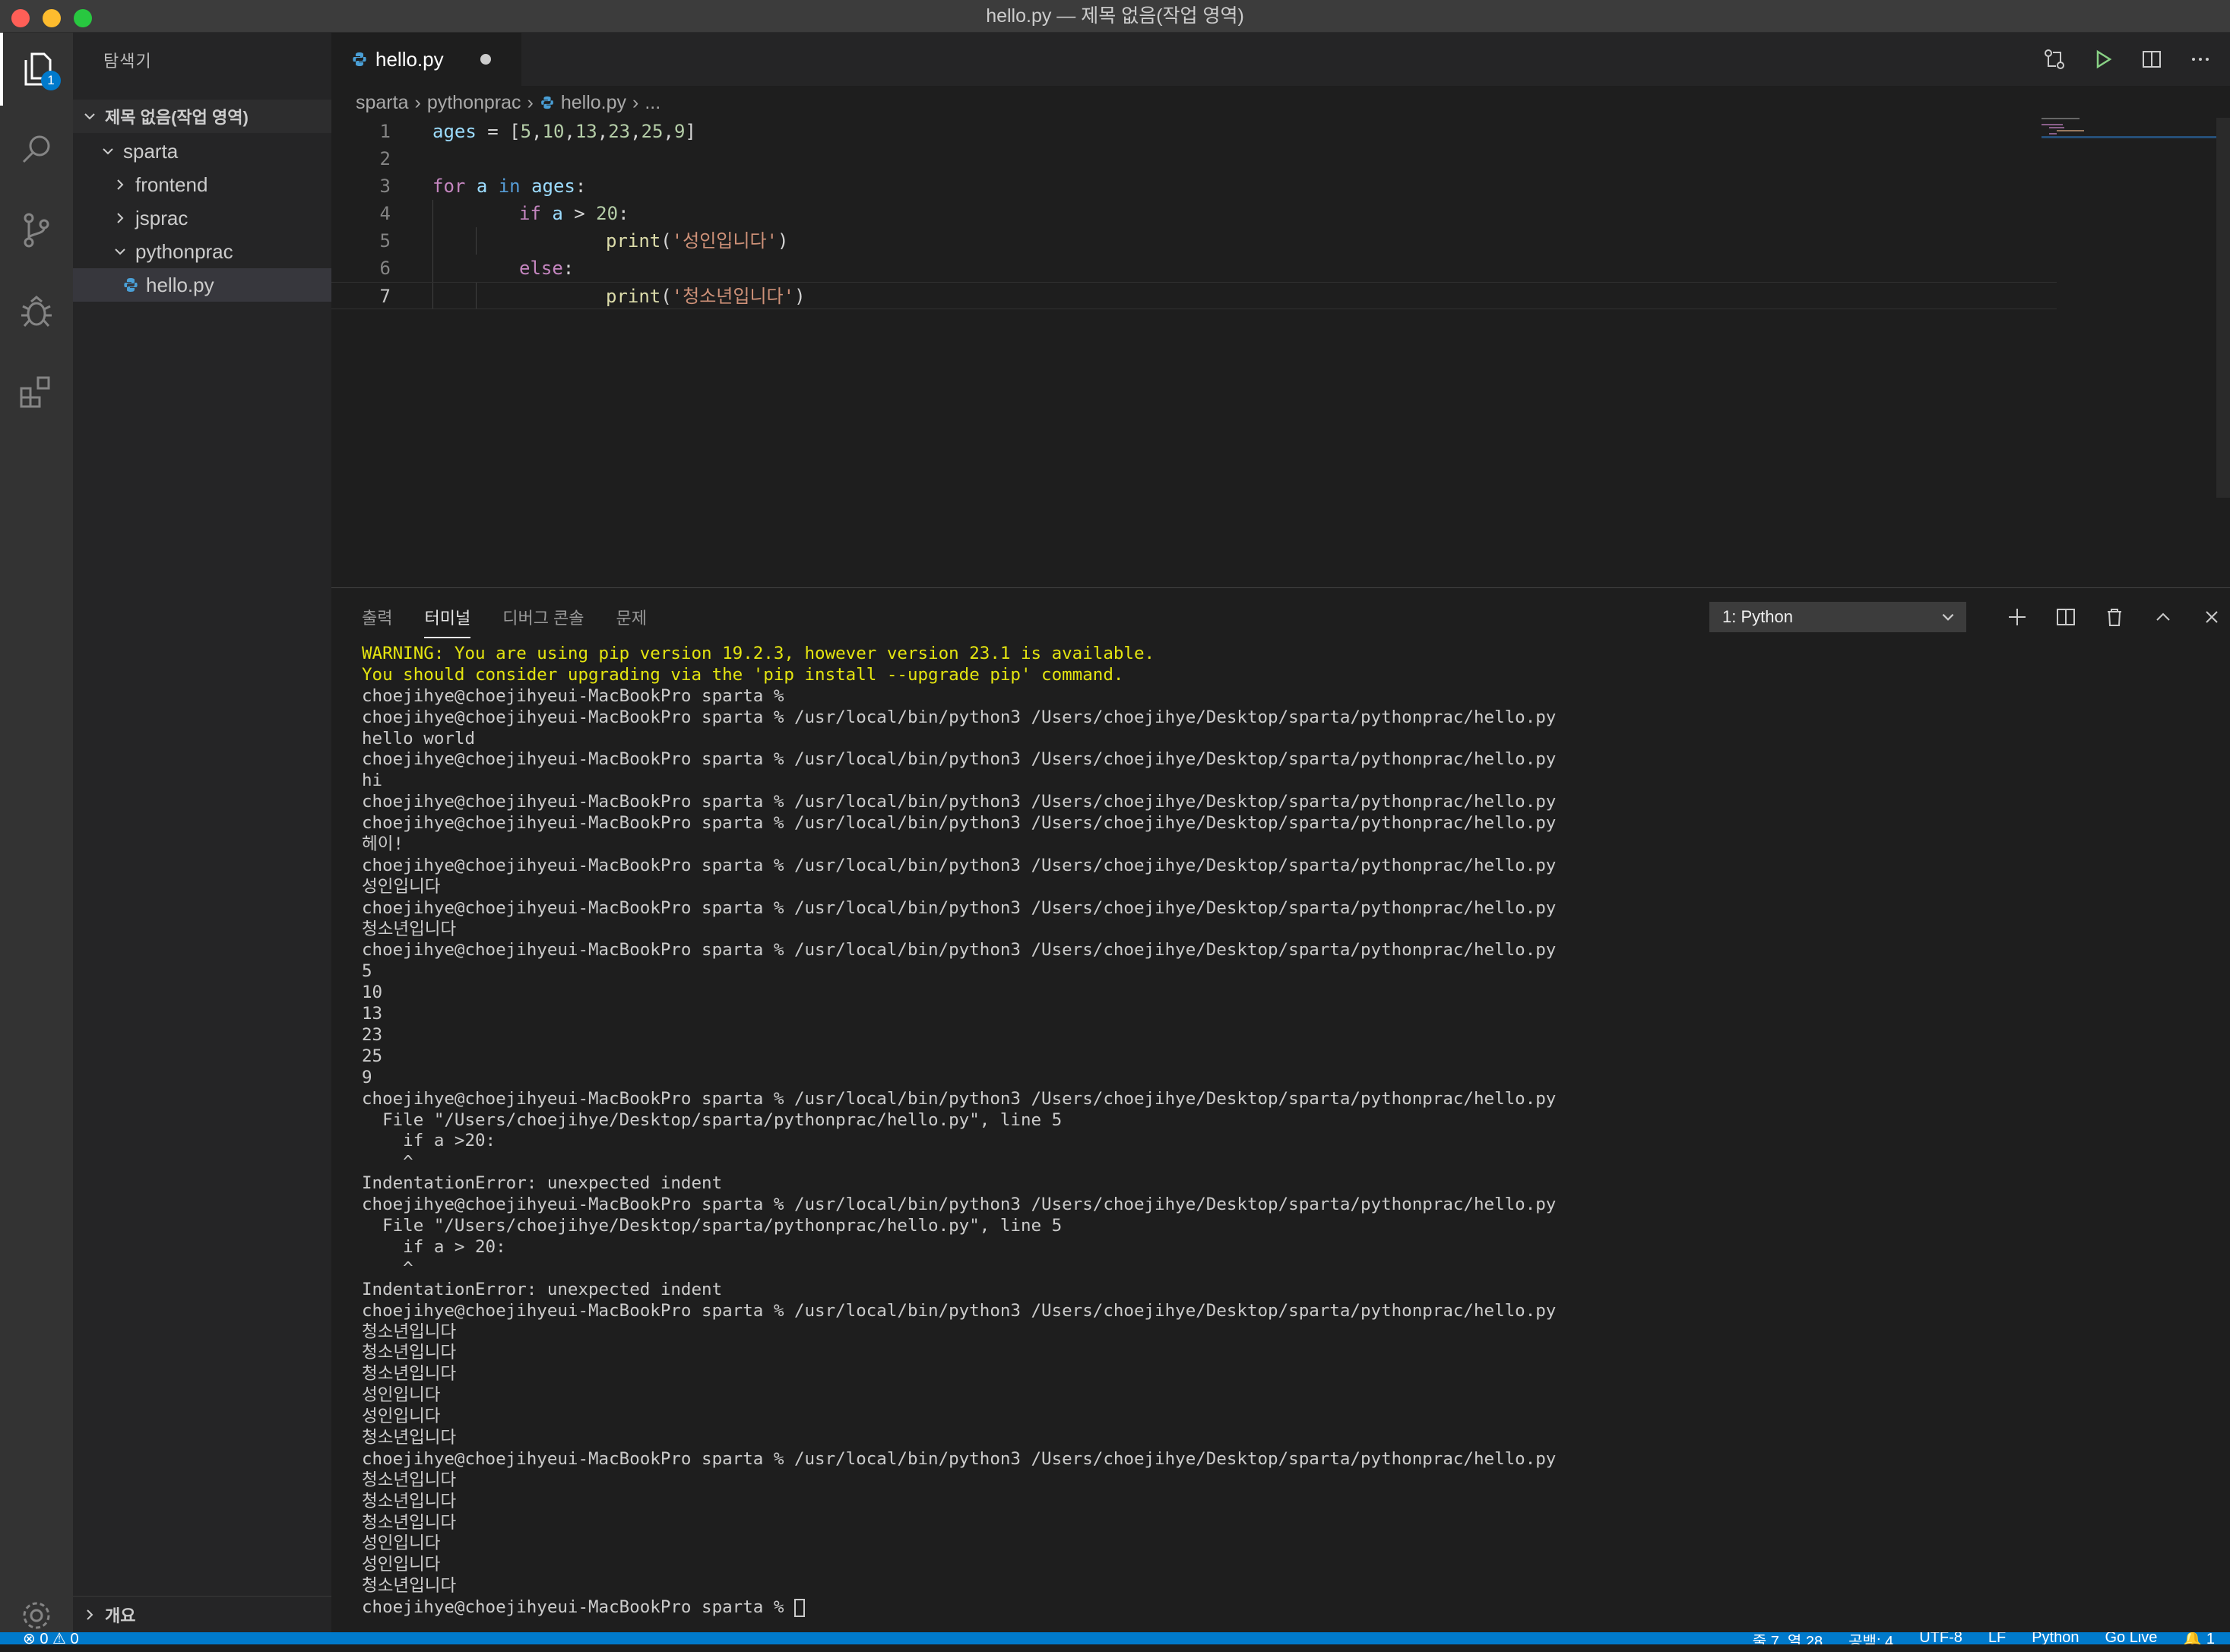 This screenshot has width=2230, height=1652. Describe the element at coordinates (542, 1289) in the screenshot. I see `terminal-line: IndentationError: unexpected indent` at that location.